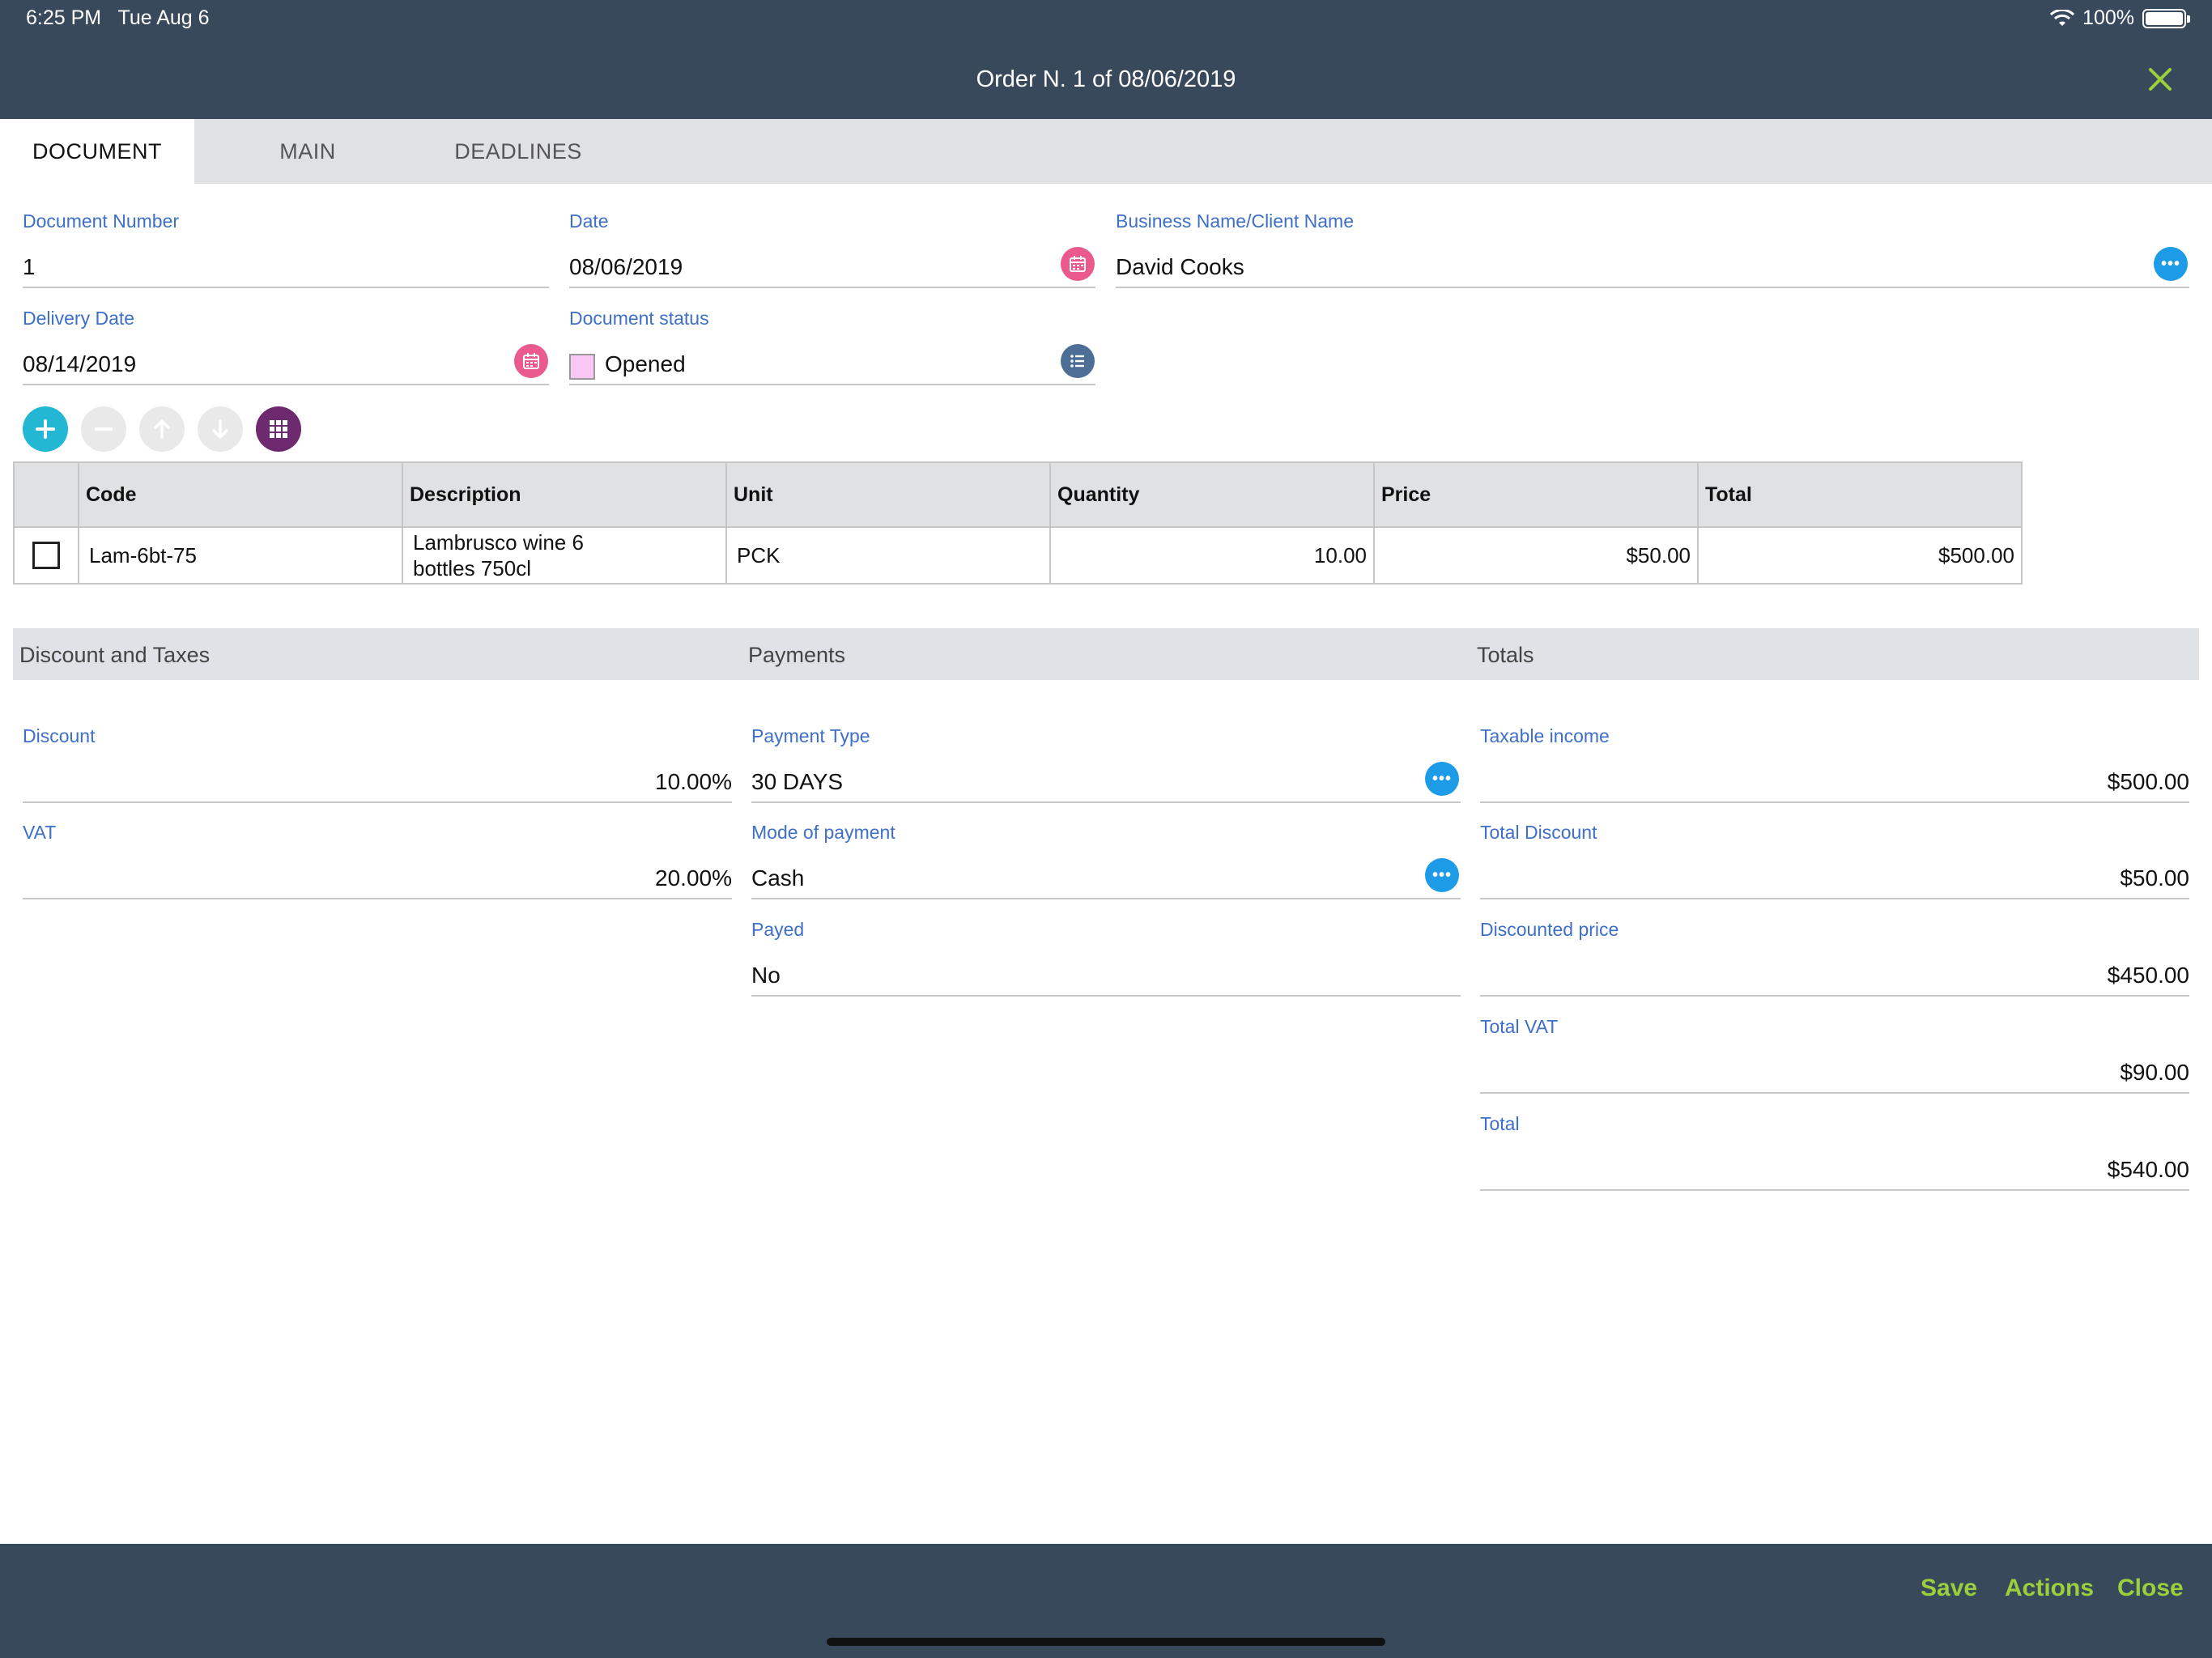  Describe the element at coordinates (2063, 17) in the screenshot. I see `wifi-icon` at that location.